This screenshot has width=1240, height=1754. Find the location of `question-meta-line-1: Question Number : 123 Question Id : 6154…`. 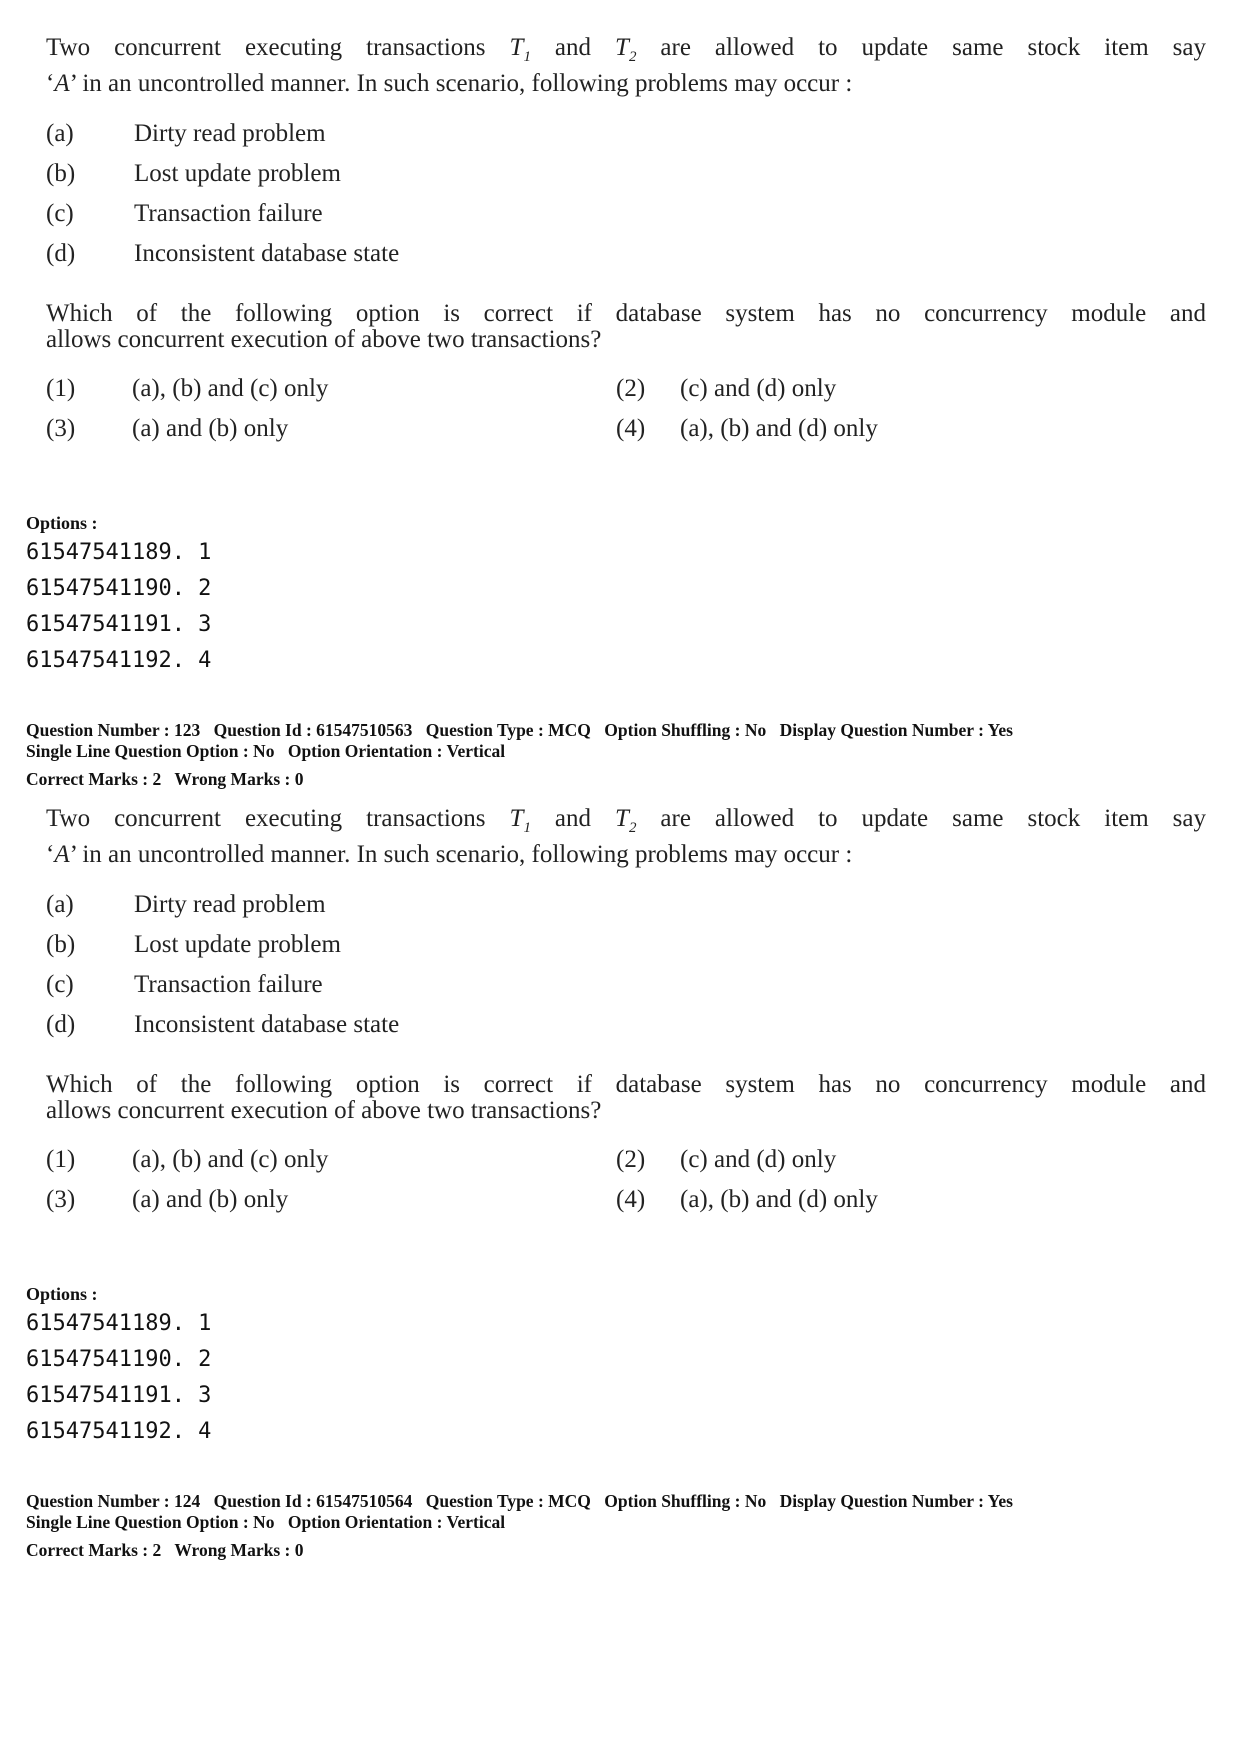

question-meta-line-1: Question Number : 123 Question Id : 6154… is located at coordinates (524, 730).